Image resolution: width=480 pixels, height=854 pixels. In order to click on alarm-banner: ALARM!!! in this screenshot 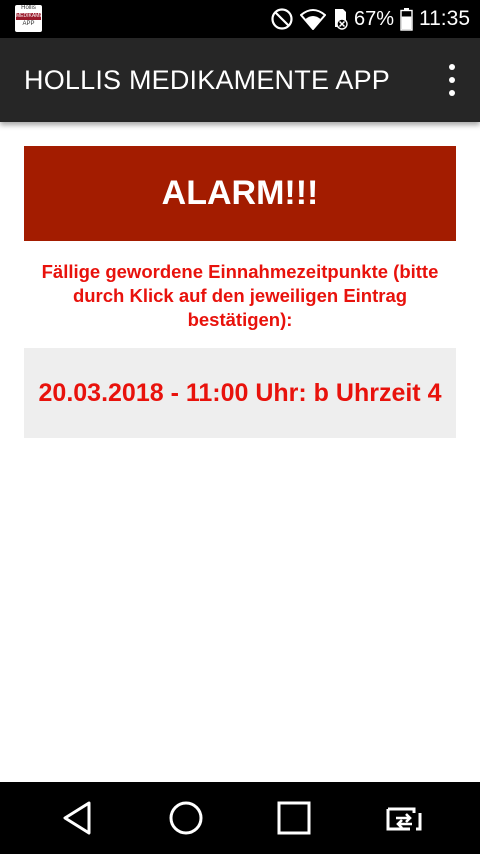, I will do `click(240, 193)`.